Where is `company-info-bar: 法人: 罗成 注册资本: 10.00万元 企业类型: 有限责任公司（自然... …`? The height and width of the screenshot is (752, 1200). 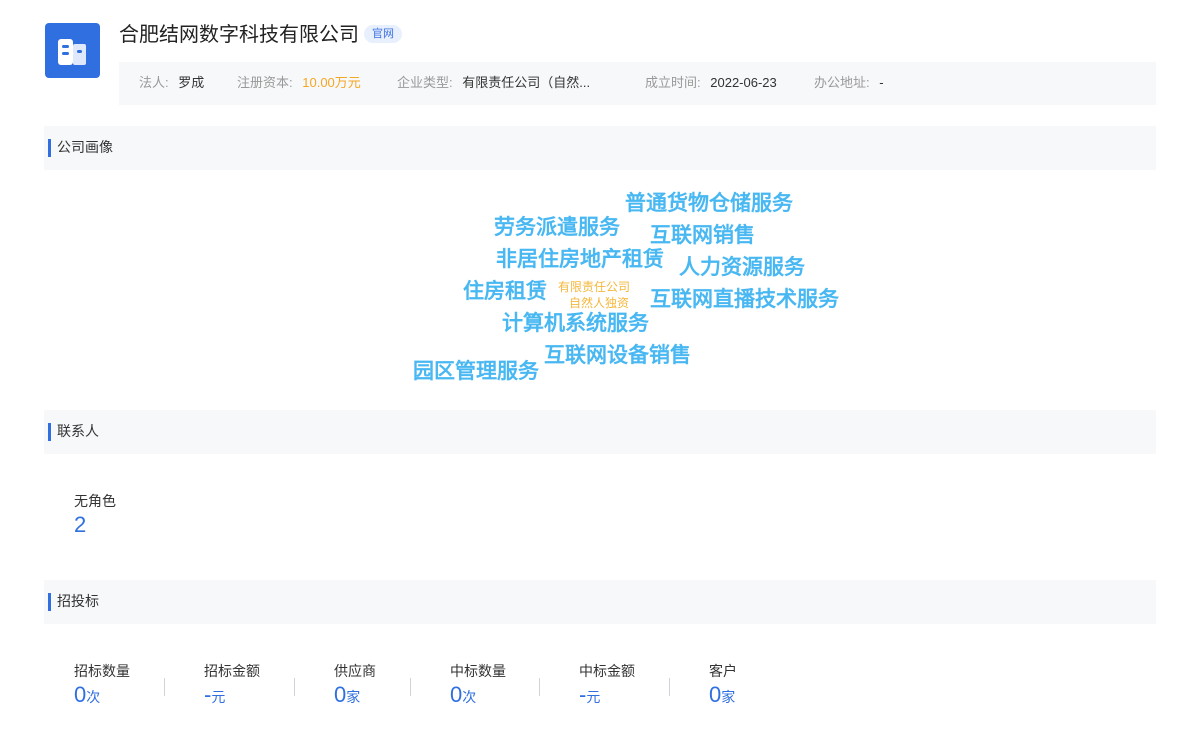
company-info-bar: 法人: 罗成 注册资本: 10.00万元 企业类型: 有限责任公司（自然... … is located at coordinates (637, 83).